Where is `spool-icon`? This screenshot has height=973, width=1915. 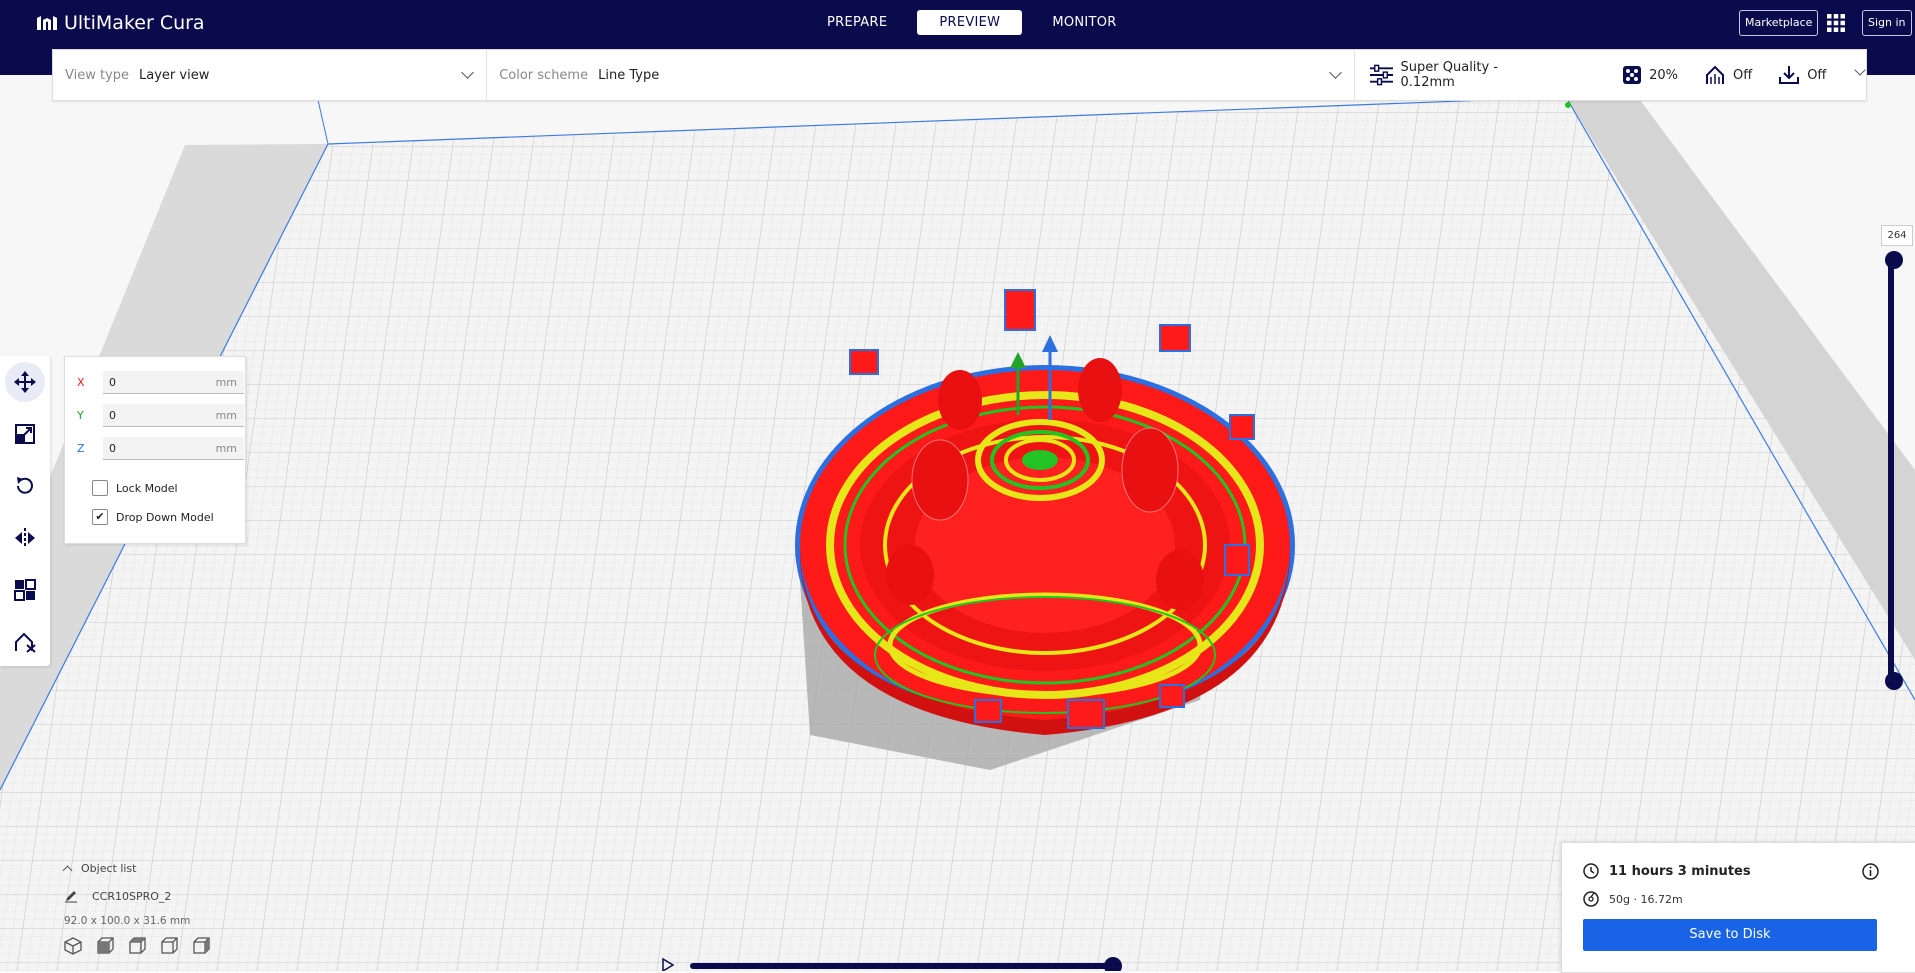 spool-icon is located at coordinates (1591, 899).